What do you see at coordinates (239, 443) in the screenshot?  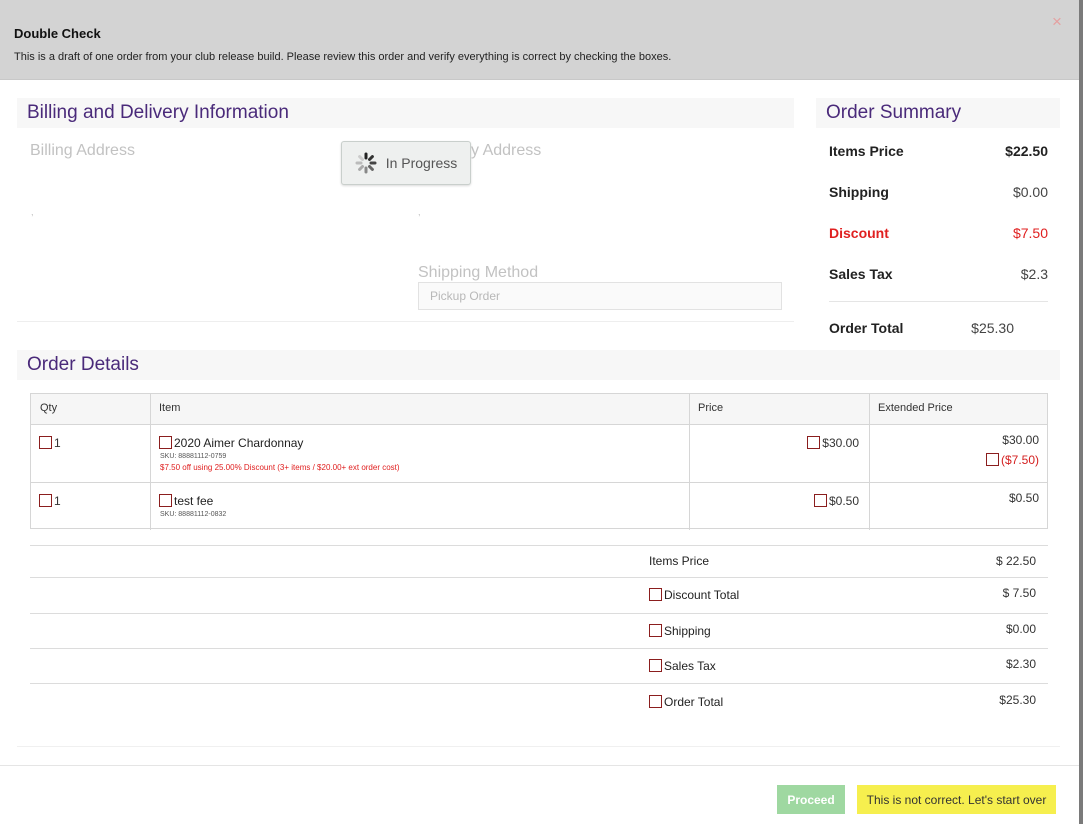 I see `item-name: 2020 Aimer Chardonnay` at bounding box center [239, 443].